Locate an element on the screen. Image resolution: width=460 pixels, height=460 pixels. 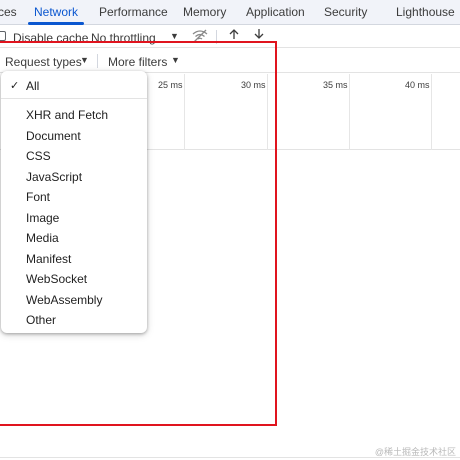
tick-label: 35 ms is located at coordinates (335, 85).